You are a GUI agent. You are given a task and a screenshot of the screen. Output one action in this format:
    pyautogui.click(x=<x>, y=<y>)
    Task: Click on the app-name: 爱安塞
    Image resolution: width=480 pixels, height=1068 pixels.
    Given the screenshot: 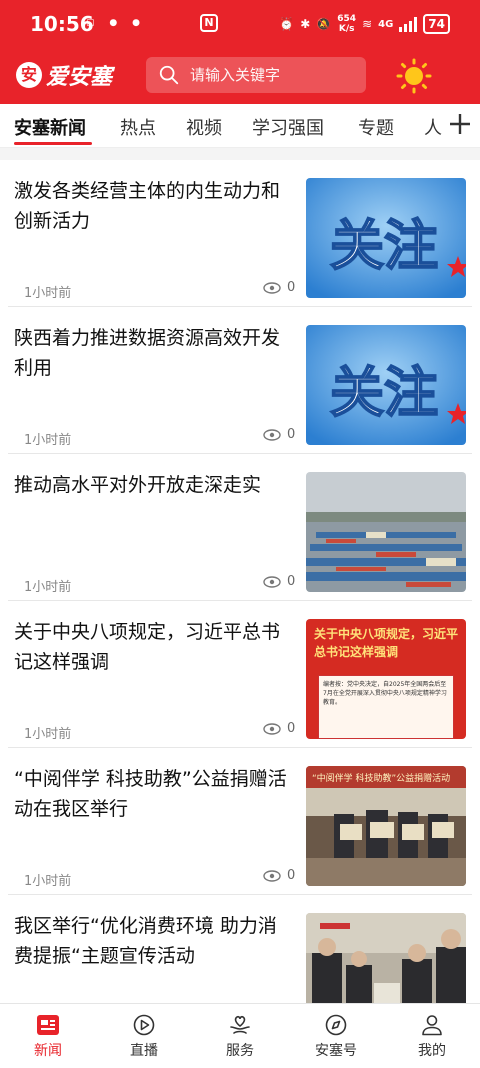 What is the action you would take?
    pyautogui.click(x=79, y=77)
    